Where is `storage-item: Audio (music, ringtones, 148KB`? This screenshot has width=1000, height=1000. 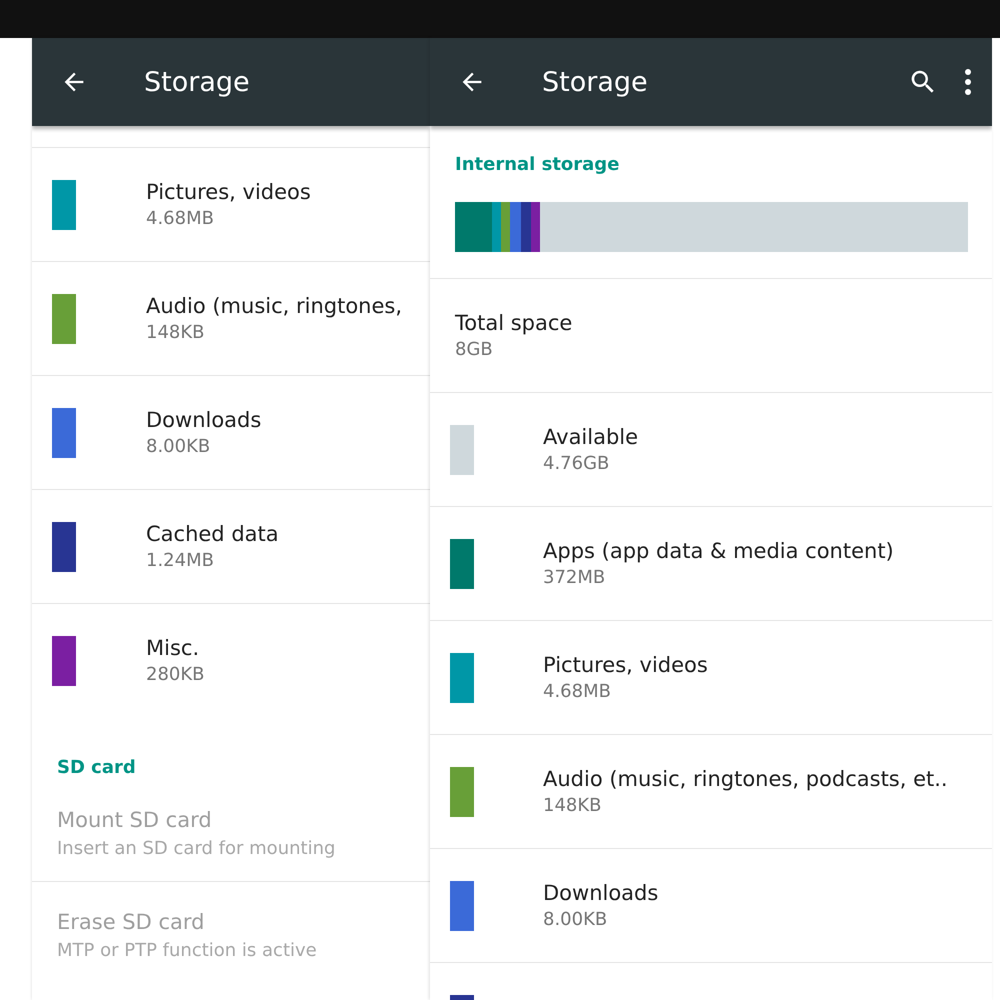 storage-item: Audio (music, ringtones, 148KB is located at coordinates (231, 318).